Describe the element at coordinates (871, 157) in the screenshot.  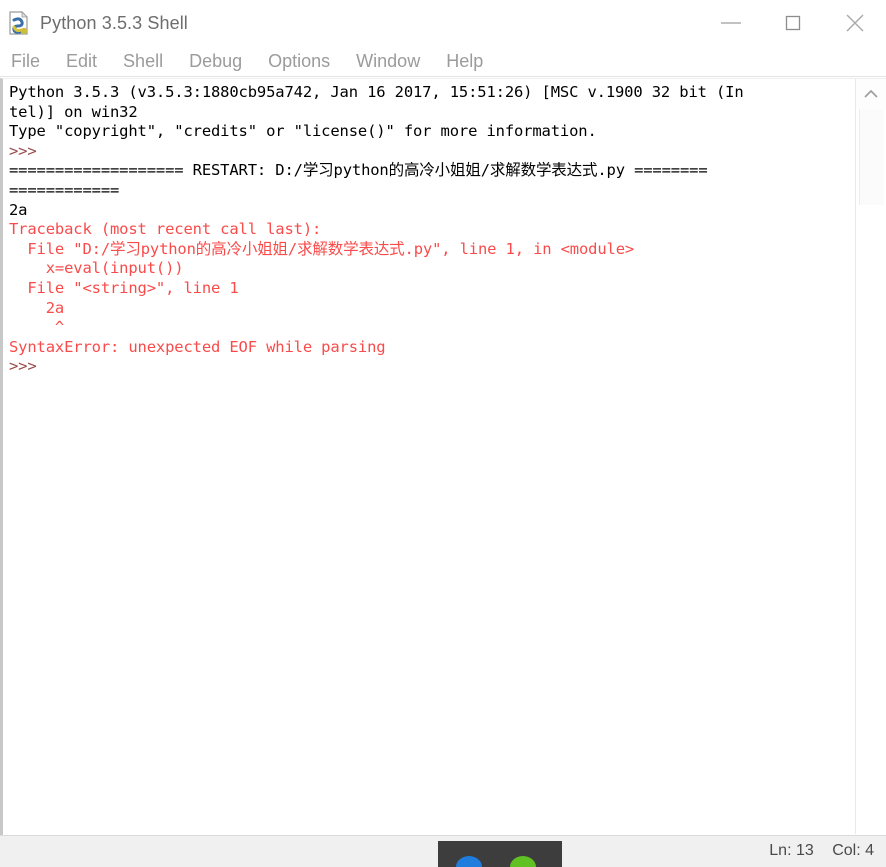
I see `scrollbar-thumb` at that location.